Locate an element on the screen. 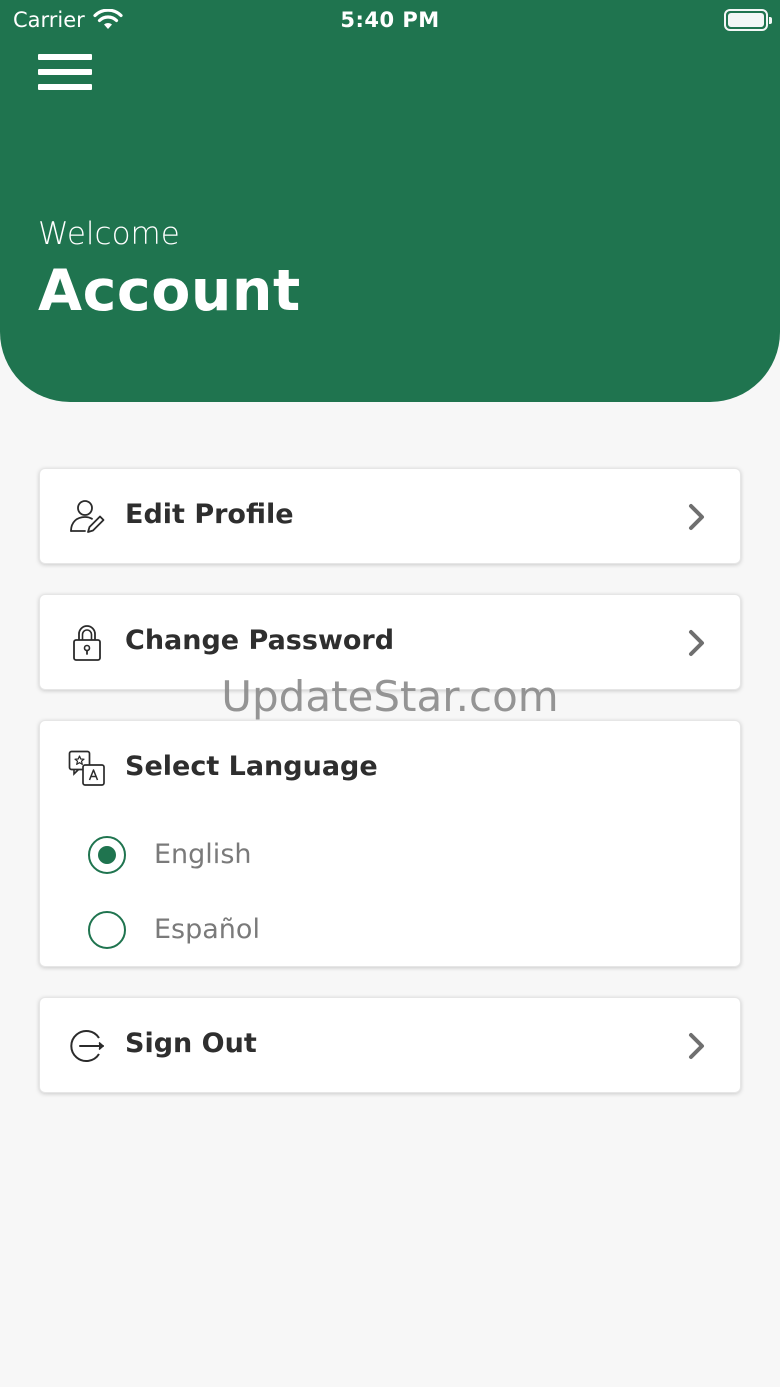  lock-icon is located at coordinates (87, 643).